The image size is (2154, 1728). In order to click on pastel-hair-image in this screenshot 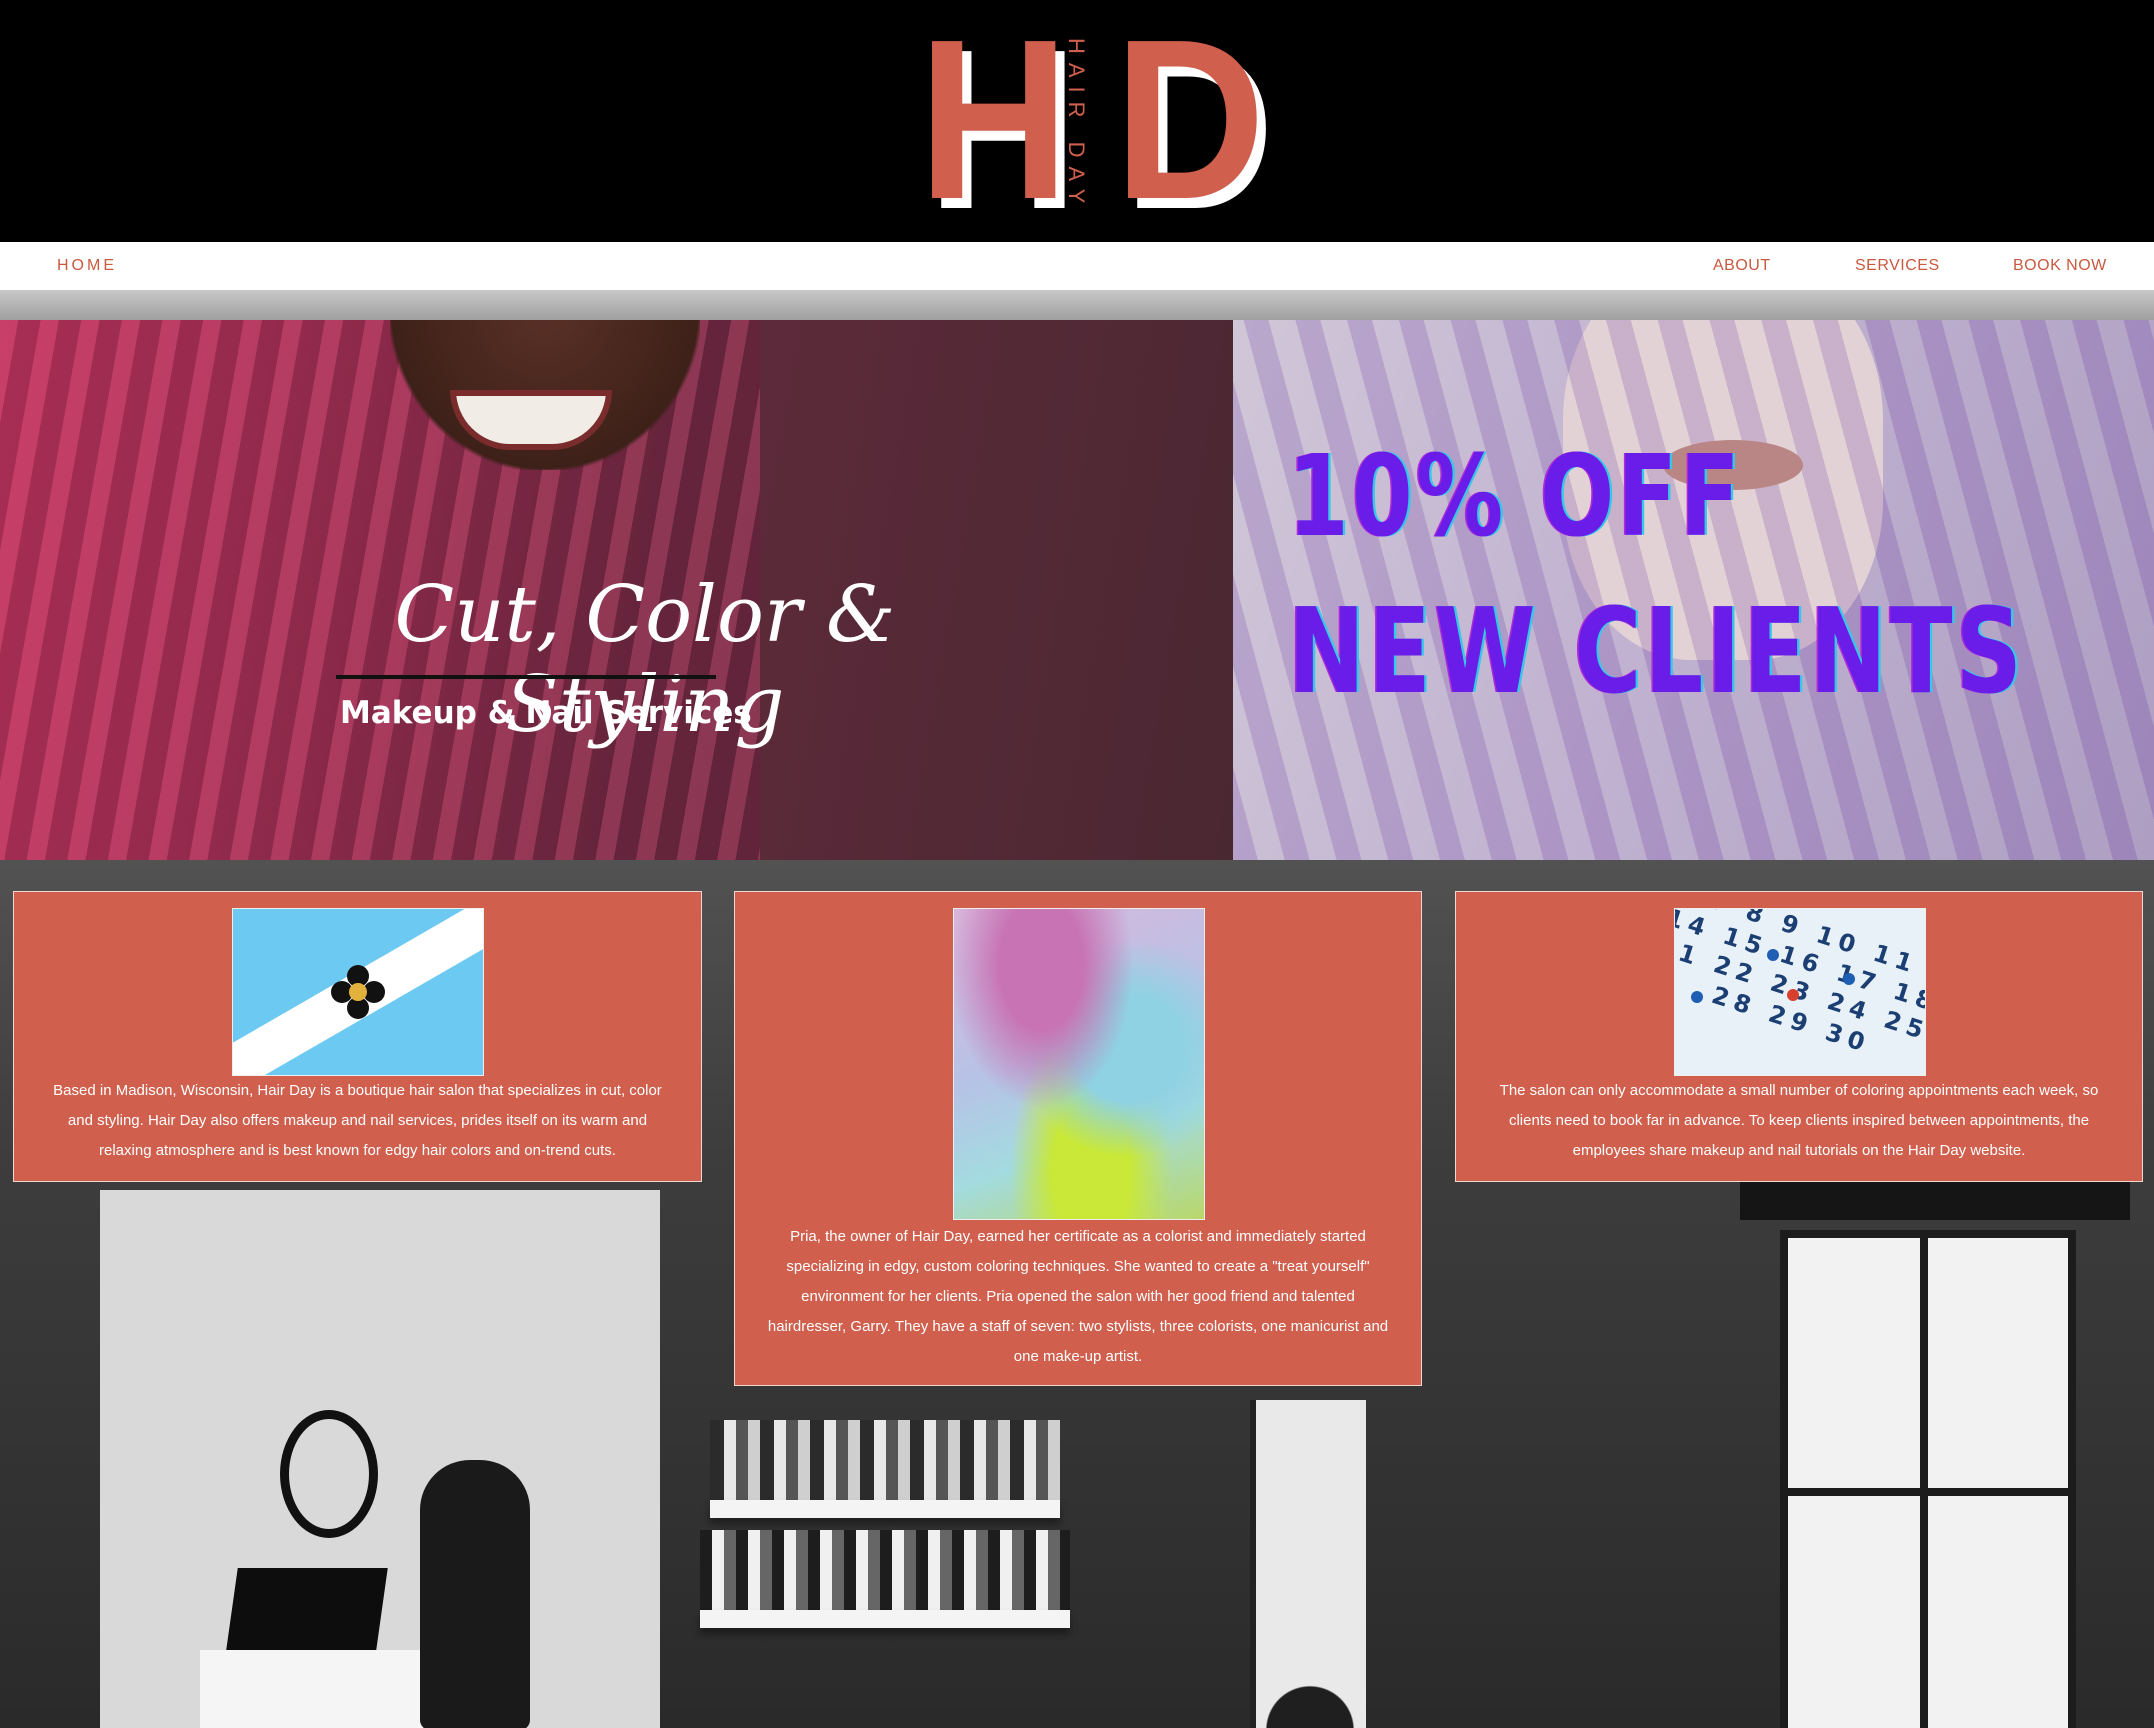, I will do `click(1079, 1064)`.